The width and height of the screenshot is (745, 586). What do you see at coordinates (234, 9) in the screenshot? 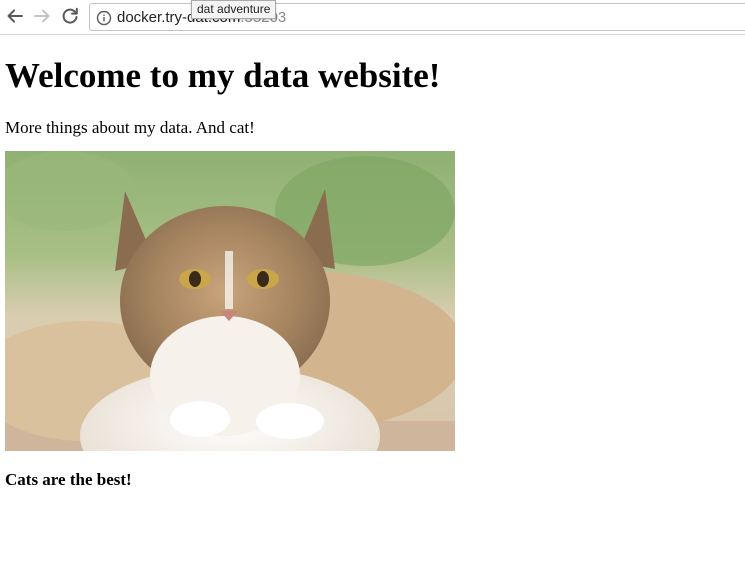
I see `tab-title-tooltip: dat adventure` at bounding box center [234, 9].